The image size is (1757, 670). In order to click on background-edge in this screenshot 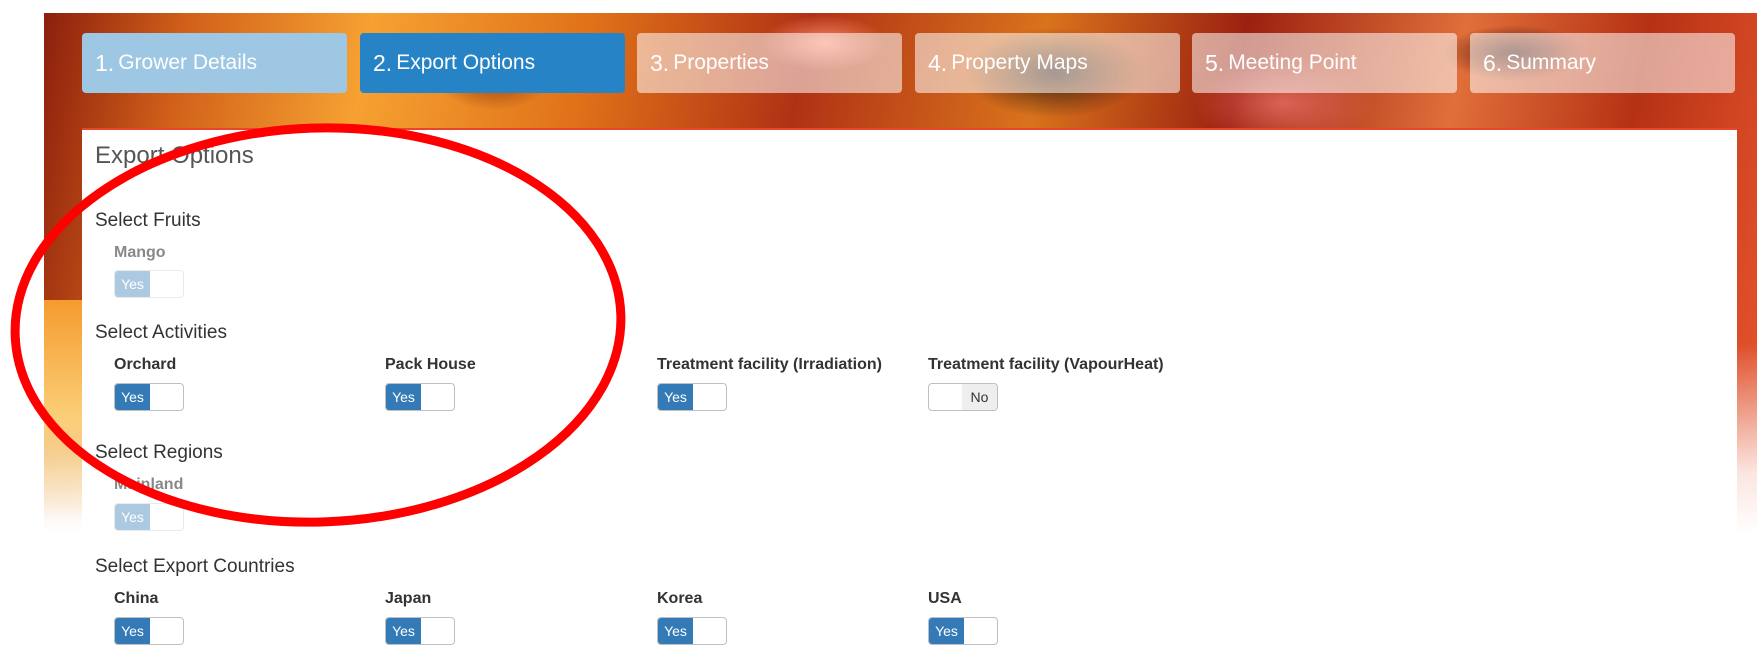, I will do `click(64, 410)`.